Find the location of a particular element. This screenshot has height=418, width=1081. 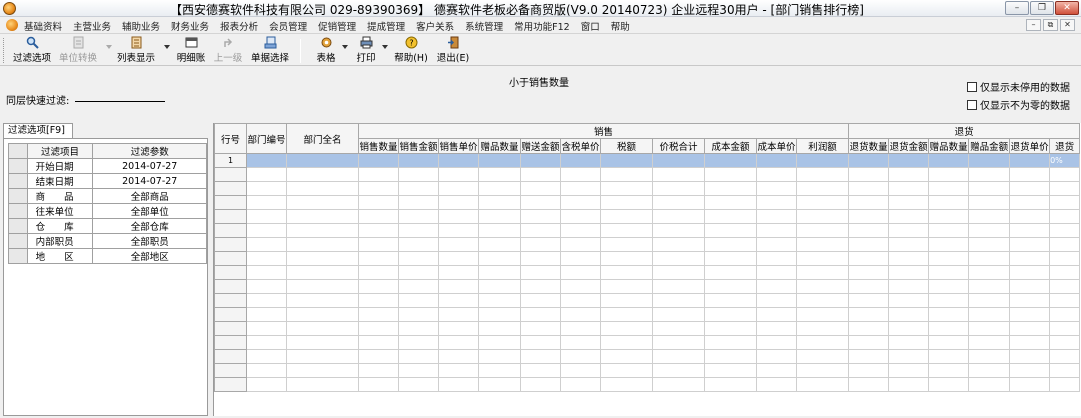

row-selector is located at coordinates (18, 241).